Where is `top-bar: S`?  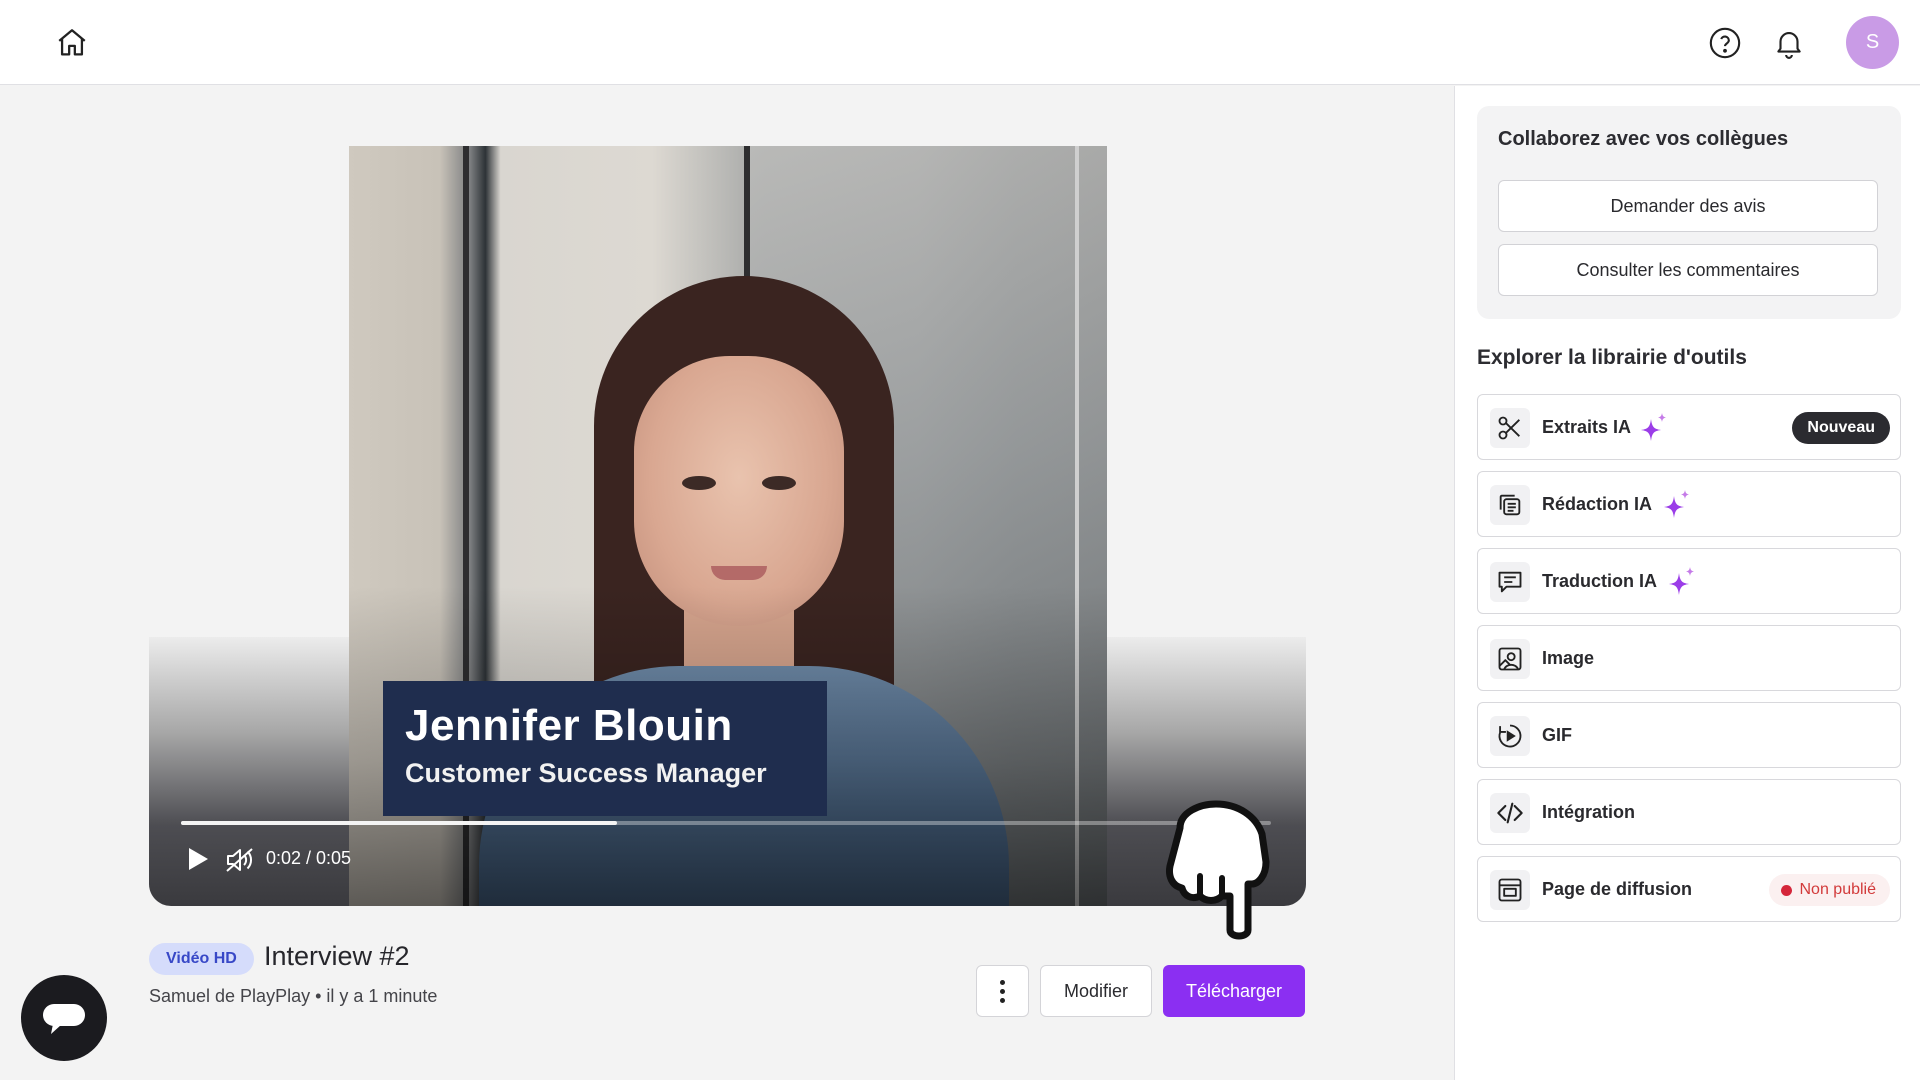 top-bar: S is located at coordinates (960, 42).